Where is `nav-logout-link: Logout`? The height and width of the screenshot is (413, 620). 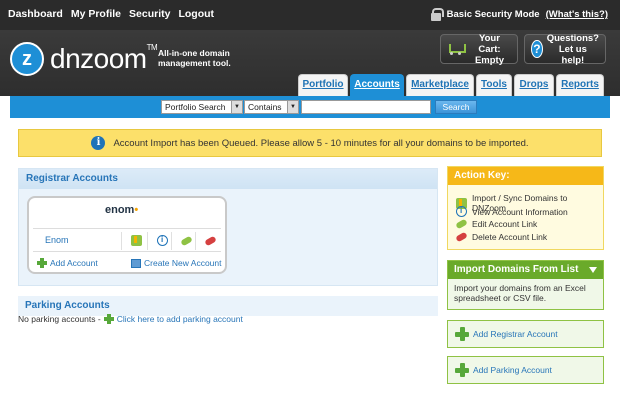
nav-logout-link: Logout is located at coordinates (196, 14).